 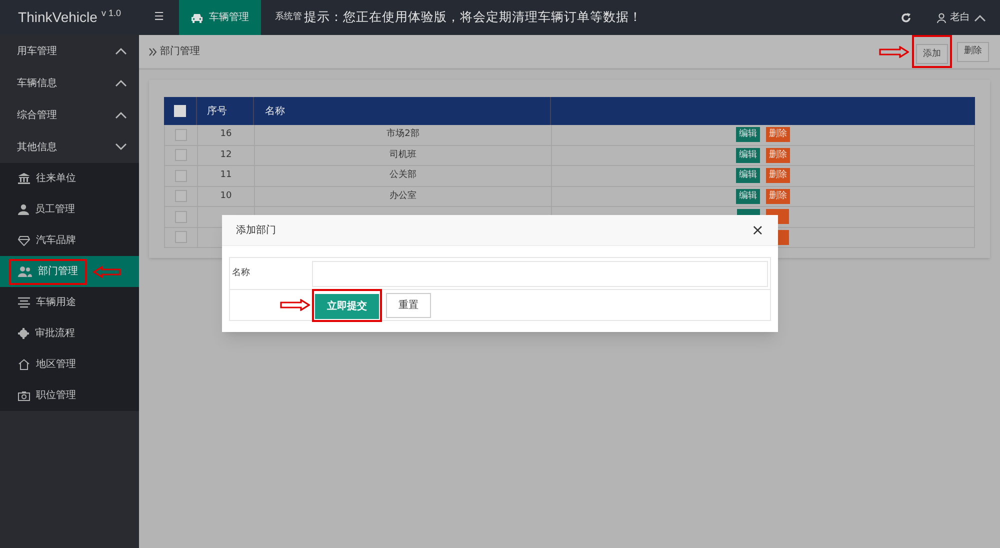 I want to click on menu-item: 汽车品牌, so click(x=69, y=240).